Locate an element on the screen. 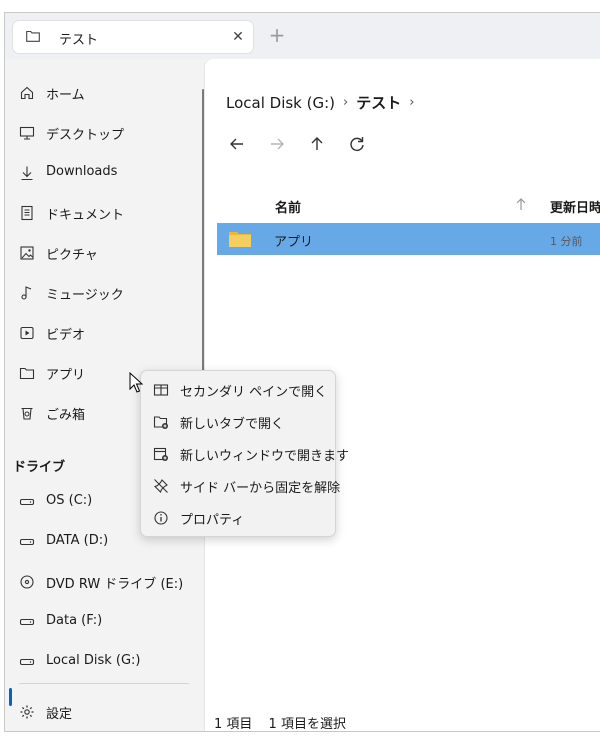 This screenshot has height=746, width=600. menu-item-unpin-sidebar: サイド バーから固定を解除 is located at coordinates (242, 485).